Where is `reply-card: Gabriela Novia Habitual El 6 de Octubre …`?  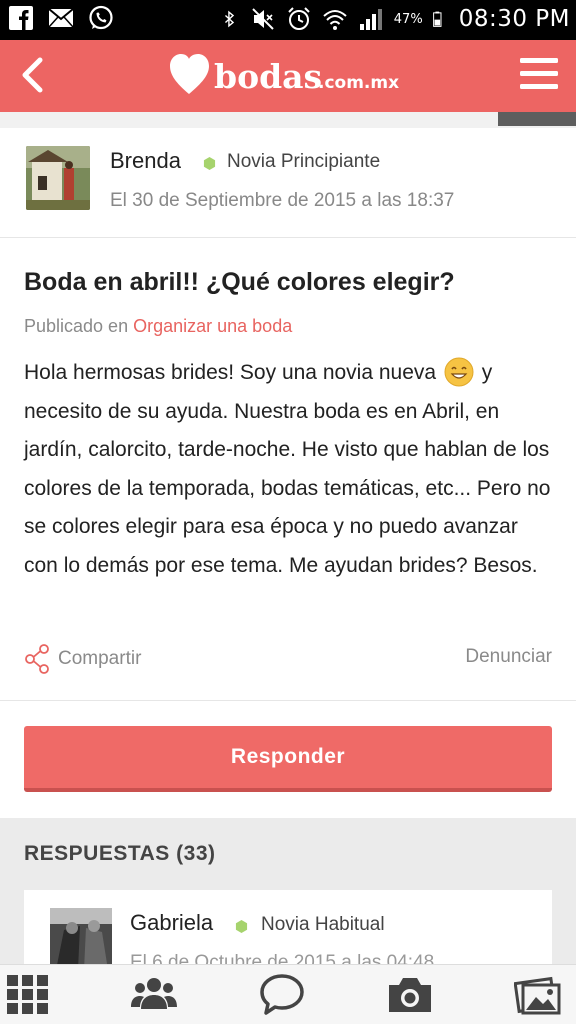
reply-card: Gabriela Novia Habitual El 6 de Octubre … is located at coordinates (288, 927).